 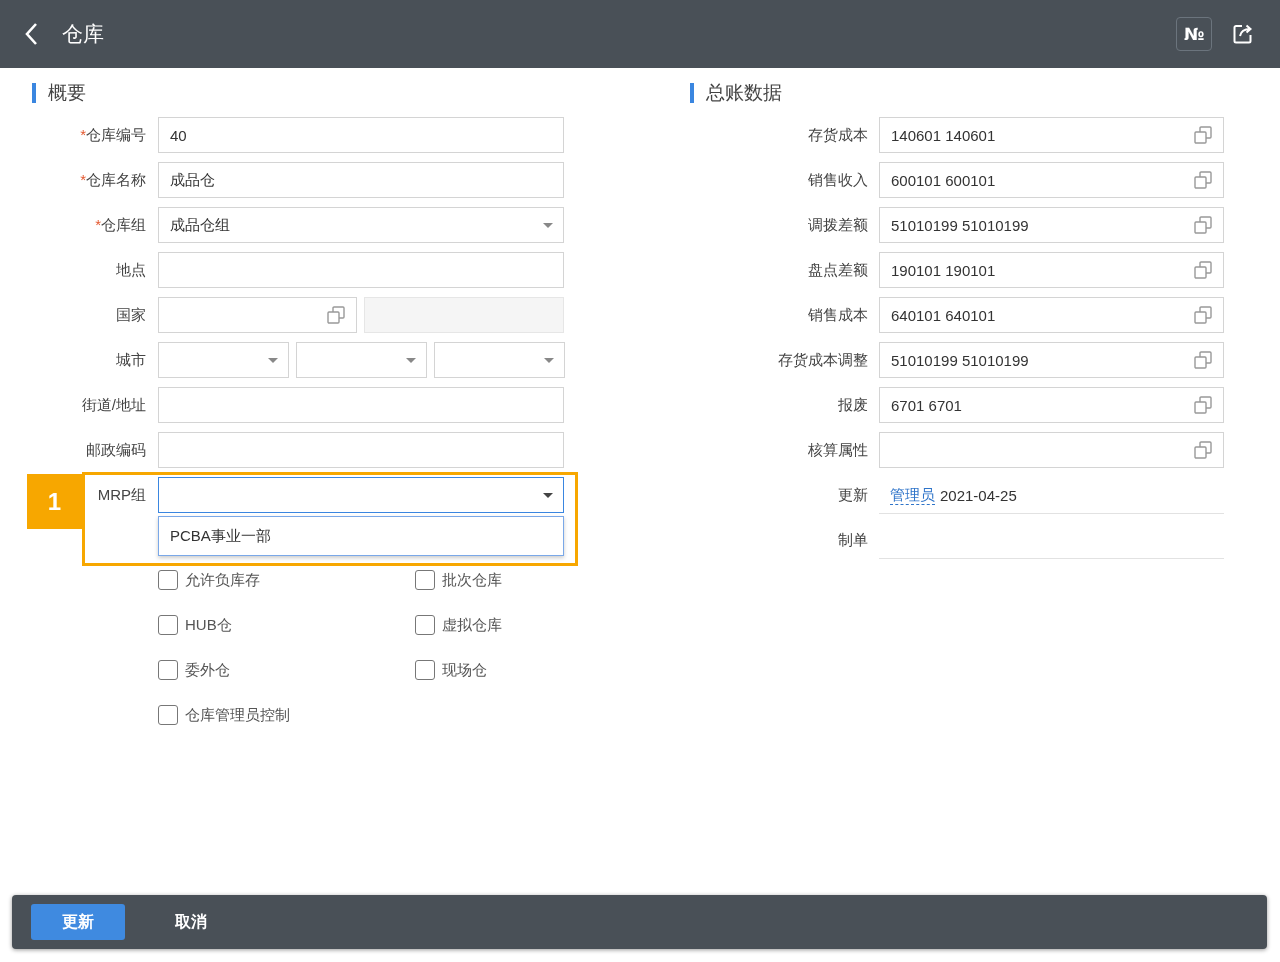 I want to click on checkbox-label: 虚拟仓库, so click(x=472, y=625).